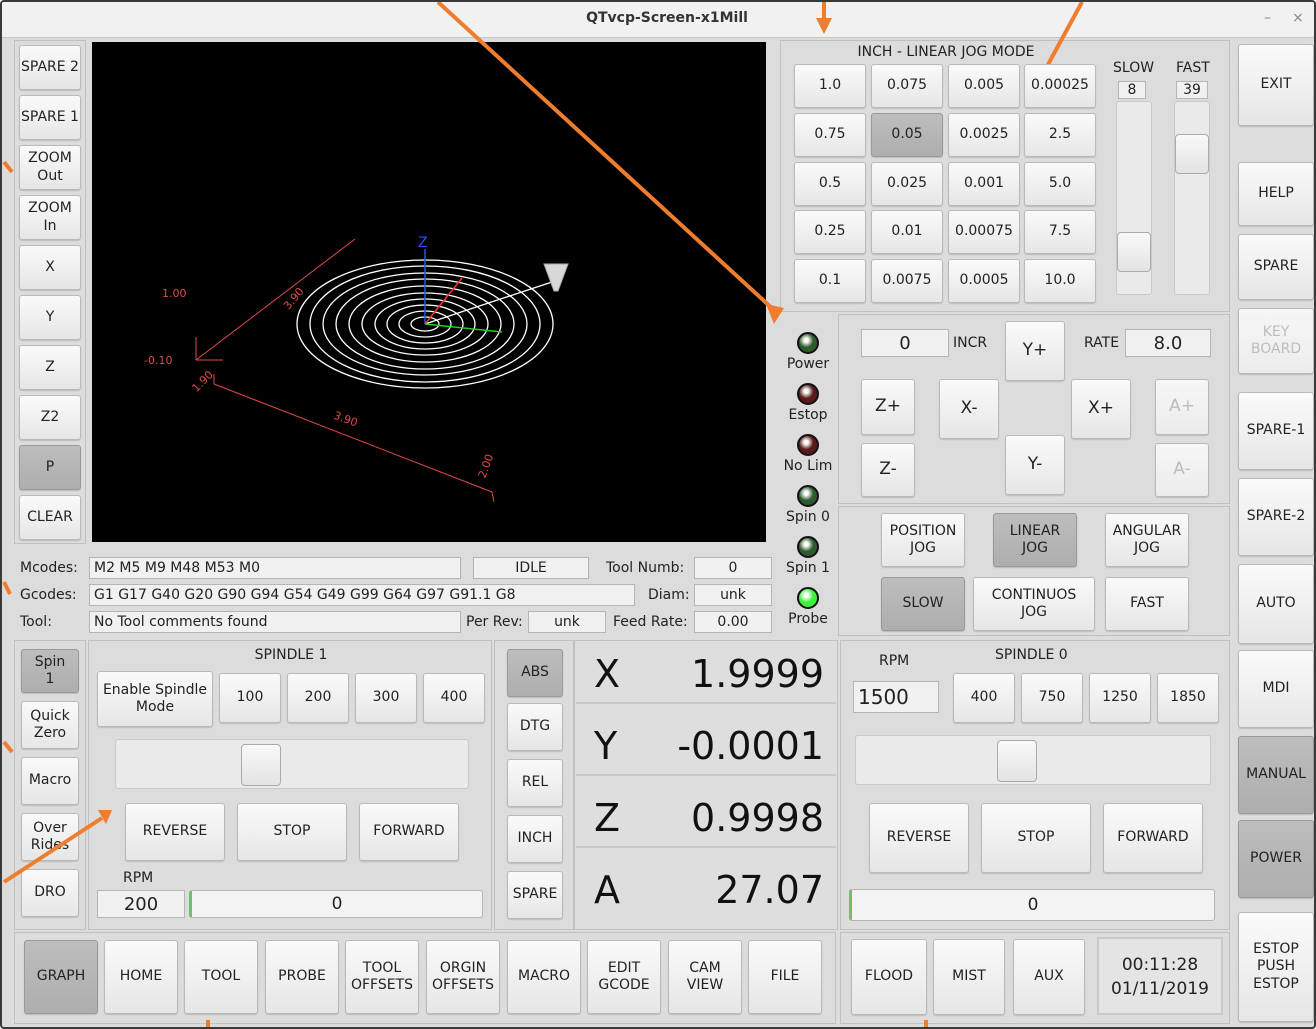  I want to click on jog-y-plus-button: Y+, so click(1035, 351).